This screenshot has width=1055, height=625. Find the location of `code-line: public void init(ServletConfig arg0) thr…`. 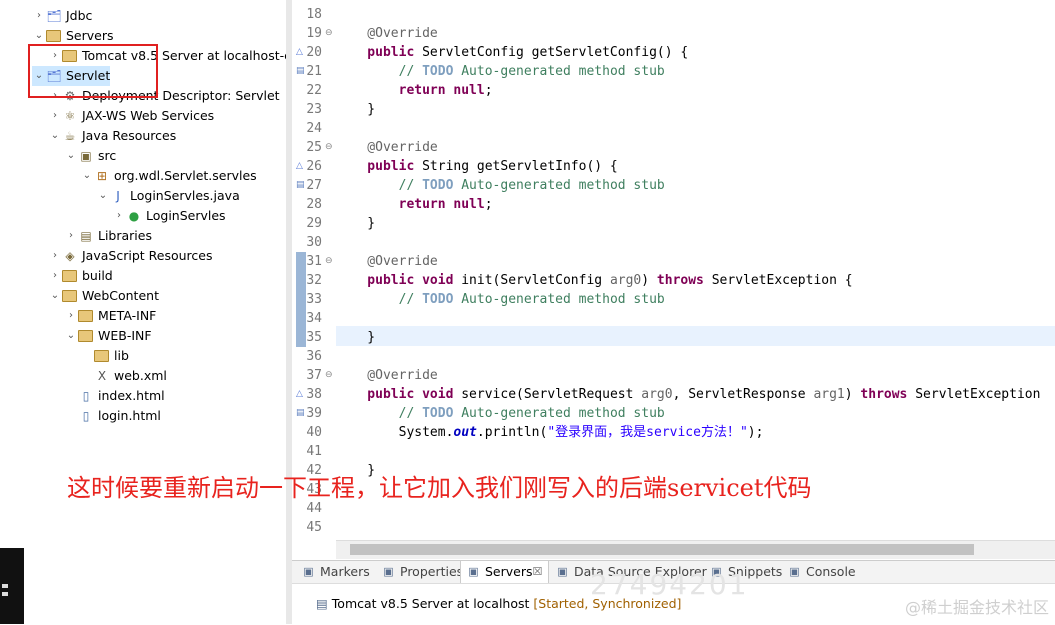

code-line: public void init(ServletConfig arg0) thr… is located at coordinates (594, 280).